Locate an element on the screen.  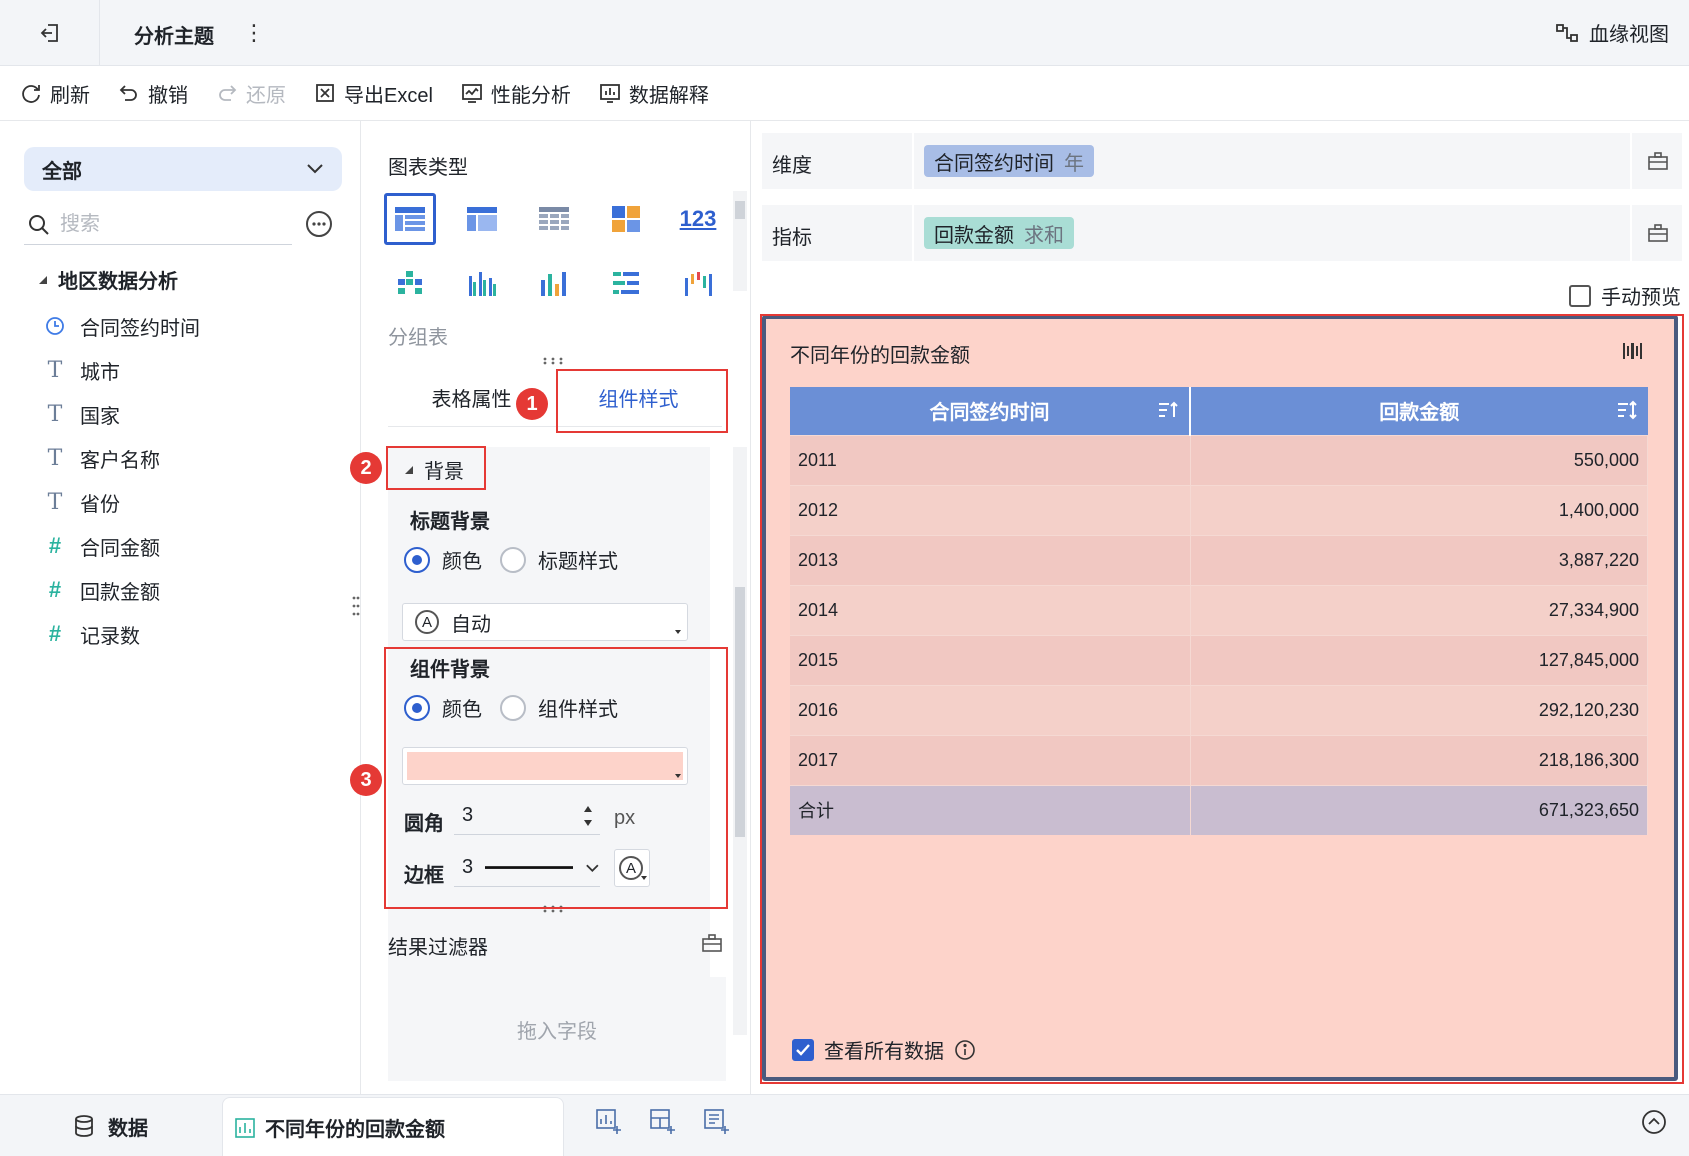
field-item: T 省份 is located at coordinates (122, 502).